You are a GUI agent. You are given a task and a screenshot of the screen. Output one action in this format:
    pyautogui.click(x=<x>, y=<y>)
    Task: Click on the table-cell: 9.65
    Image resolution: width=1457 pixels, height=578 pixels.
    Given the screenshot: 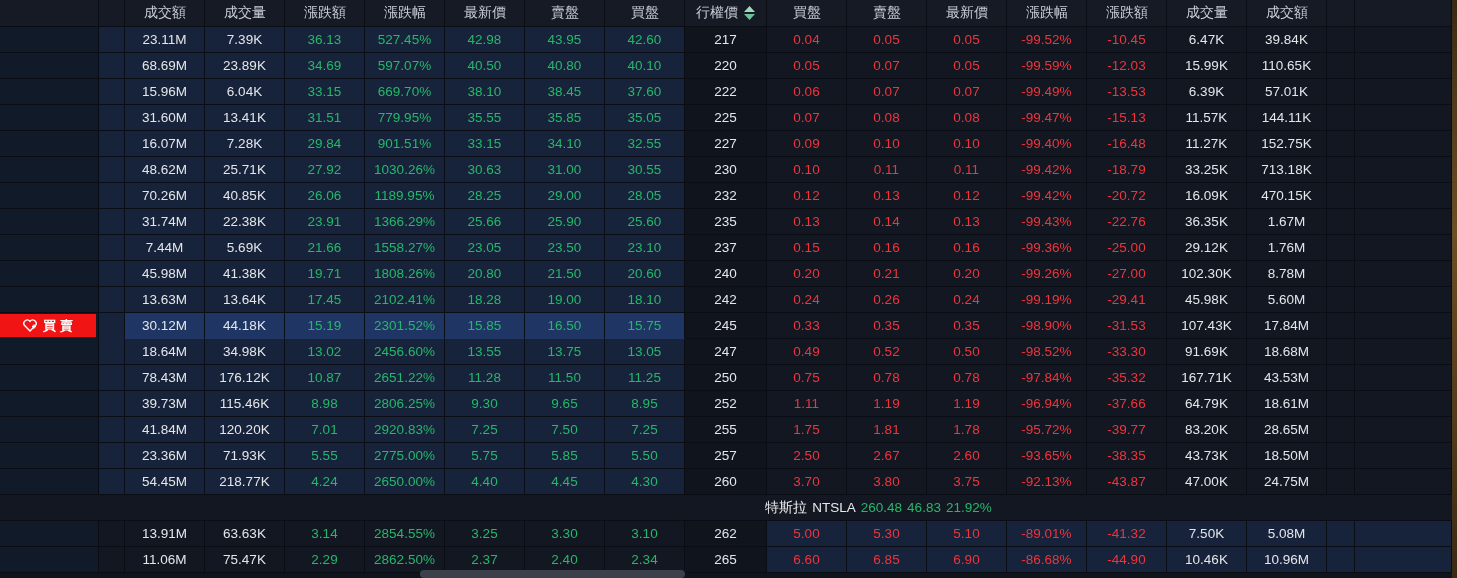 What is the action you would take?
    pyautogui.click(x=565, y=404)
    